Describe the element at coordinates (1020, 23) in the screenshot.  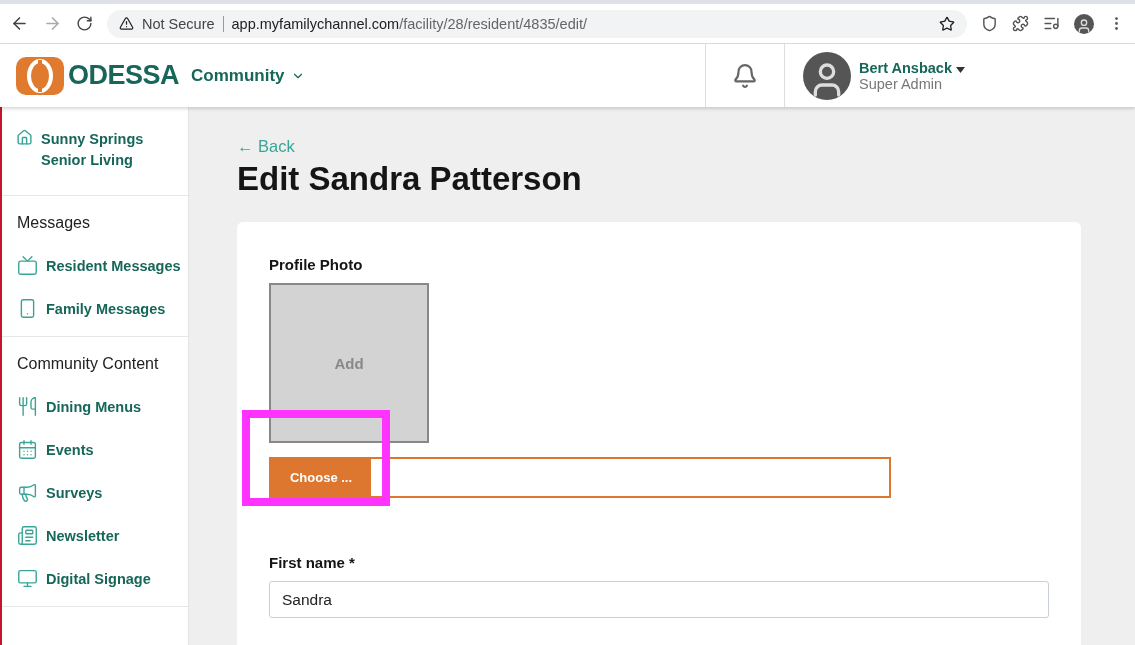
I see `puzzle-icon` at that location.